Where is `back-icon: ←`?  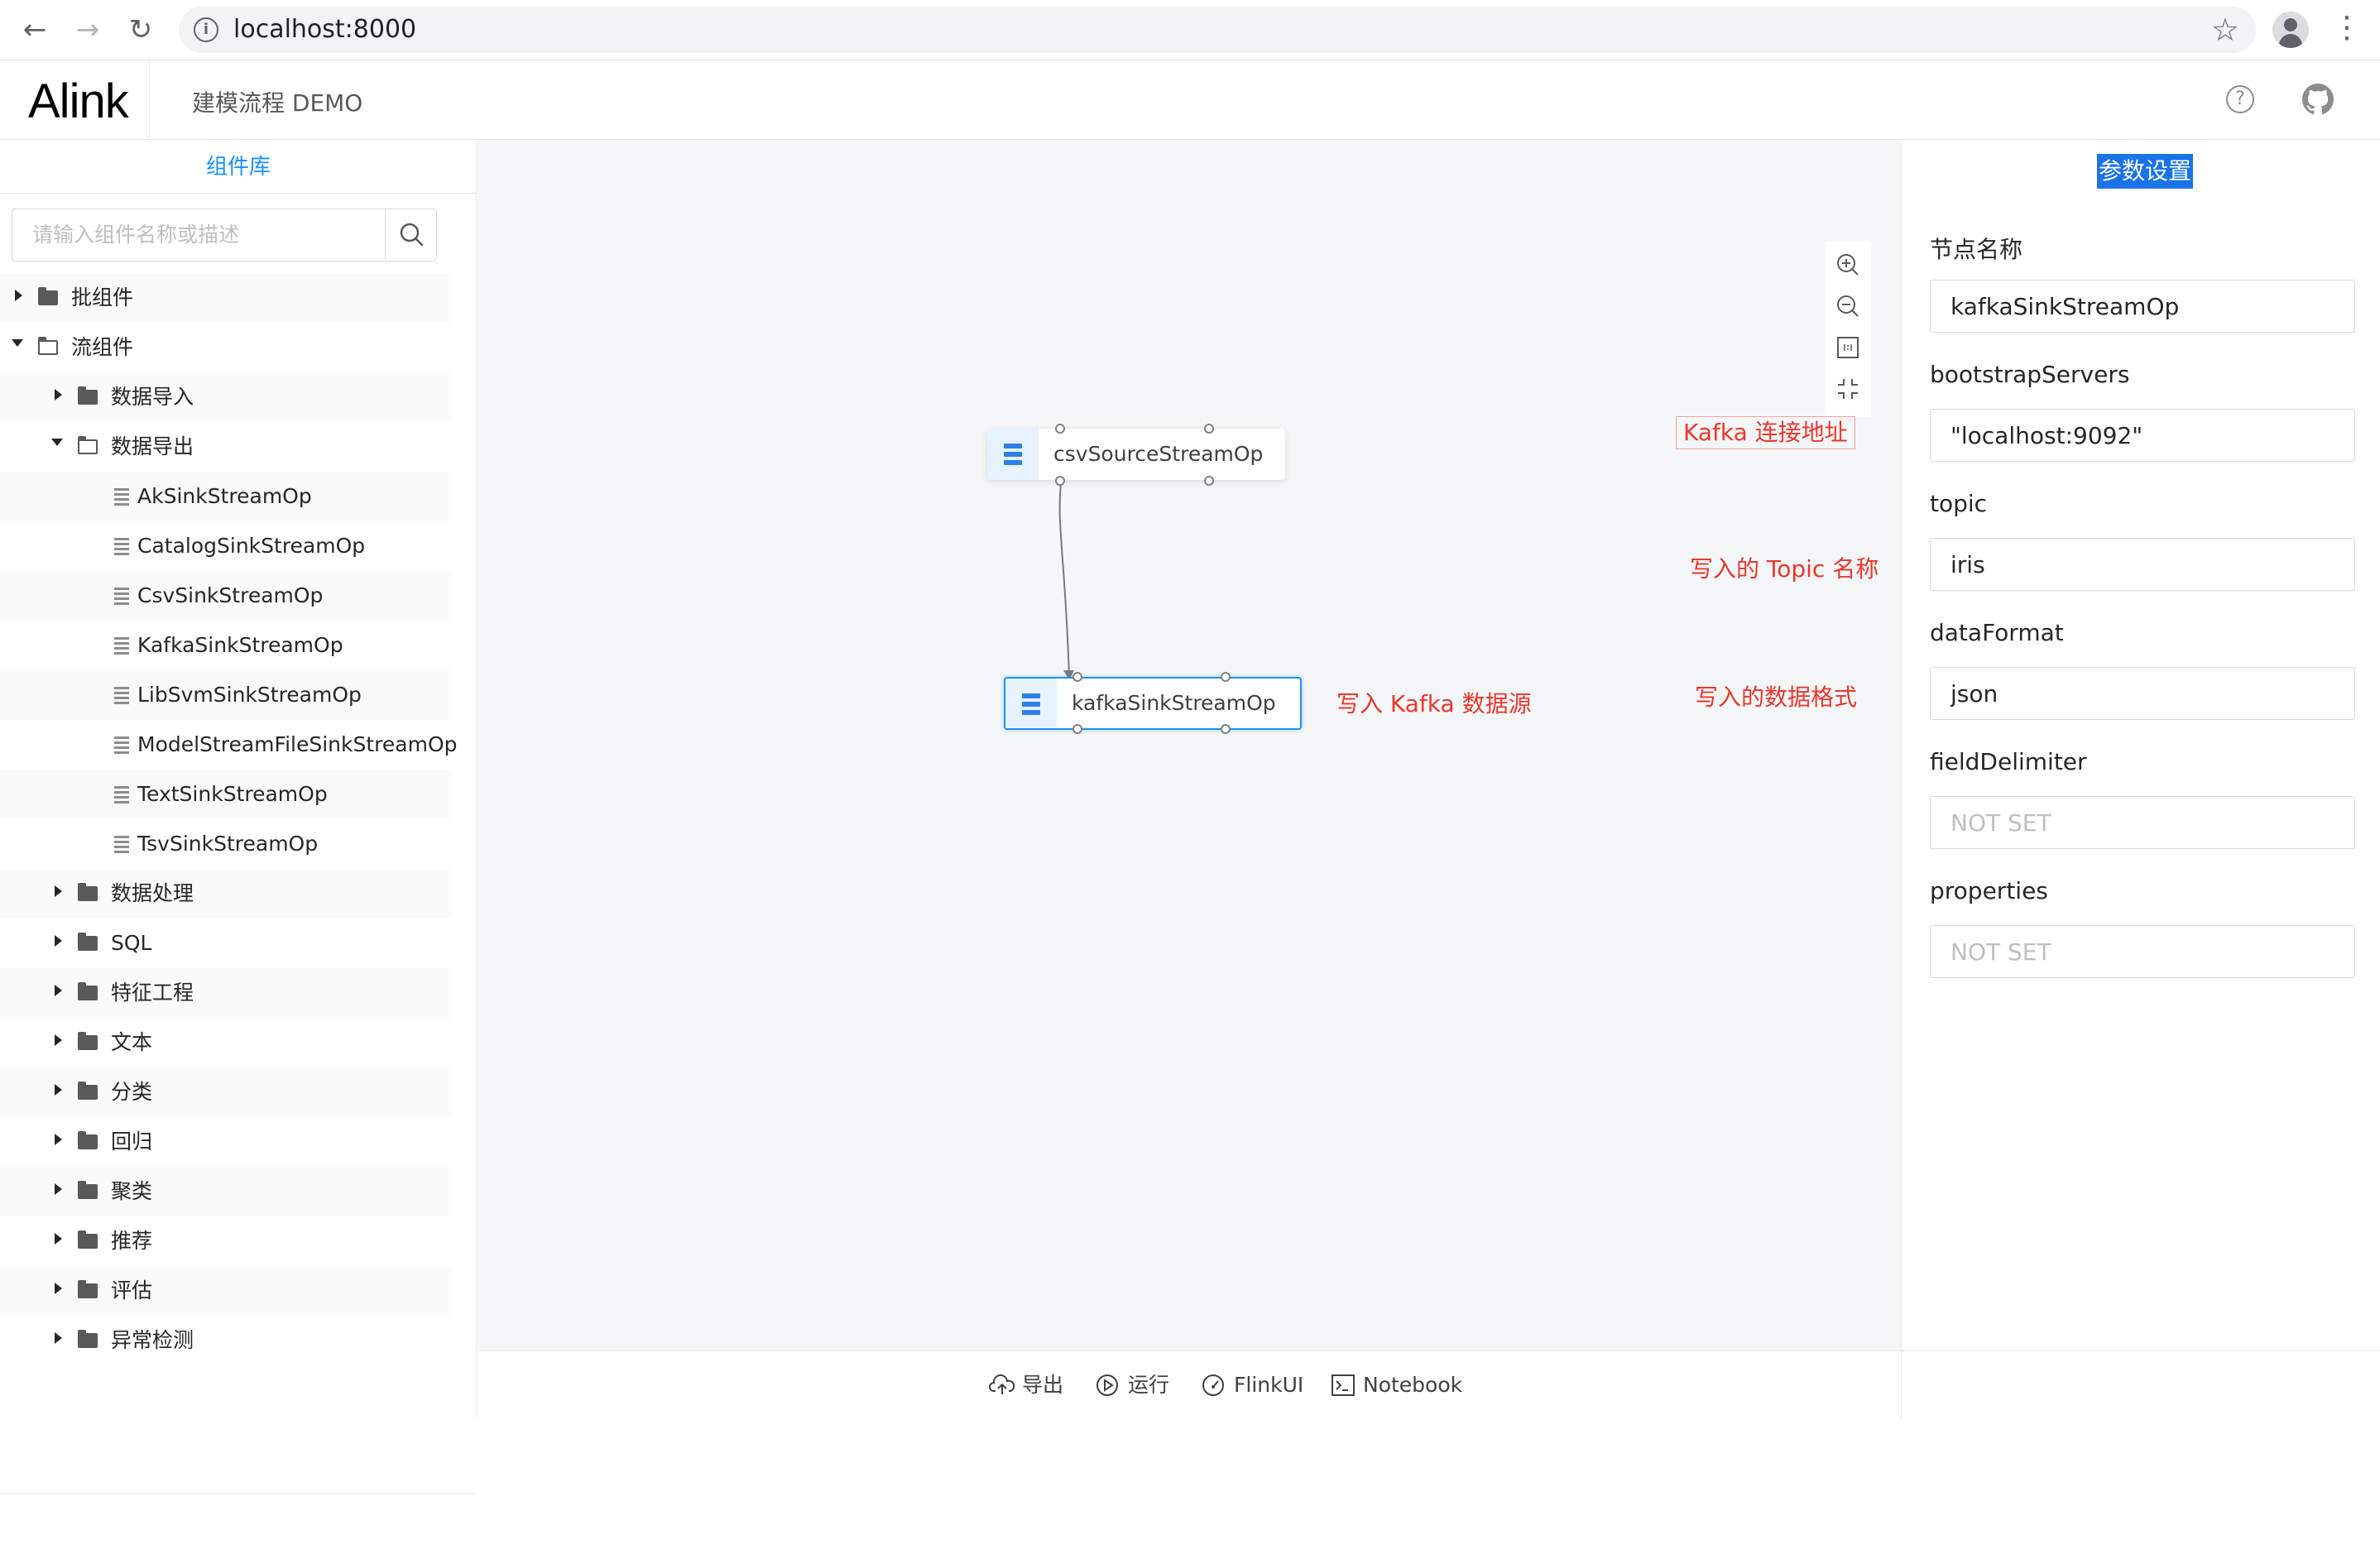
back-icon: ← is located at coordinates (35, 30).